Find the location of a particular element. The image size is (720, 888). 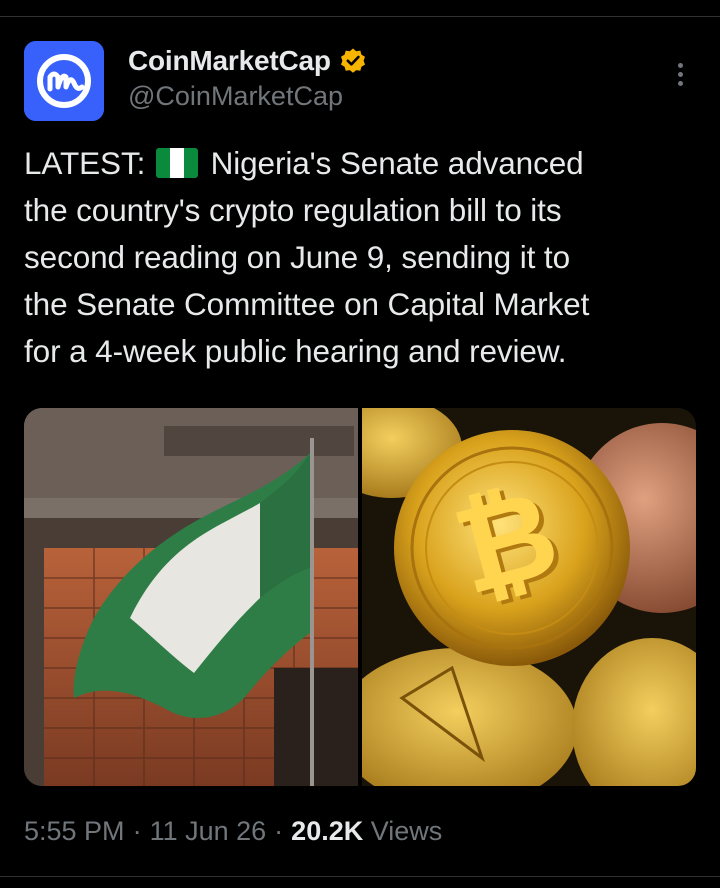

nigeria-flag-emoji-icon is located at coordinates (176, 163).